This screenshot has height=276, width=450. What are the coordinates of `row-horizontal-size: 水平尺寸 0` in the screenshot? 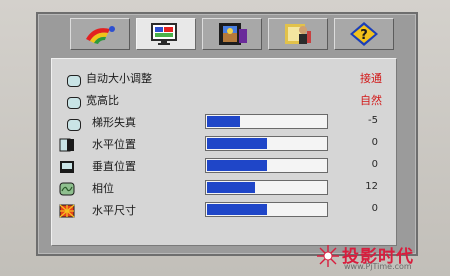 It's located at (224, 210).